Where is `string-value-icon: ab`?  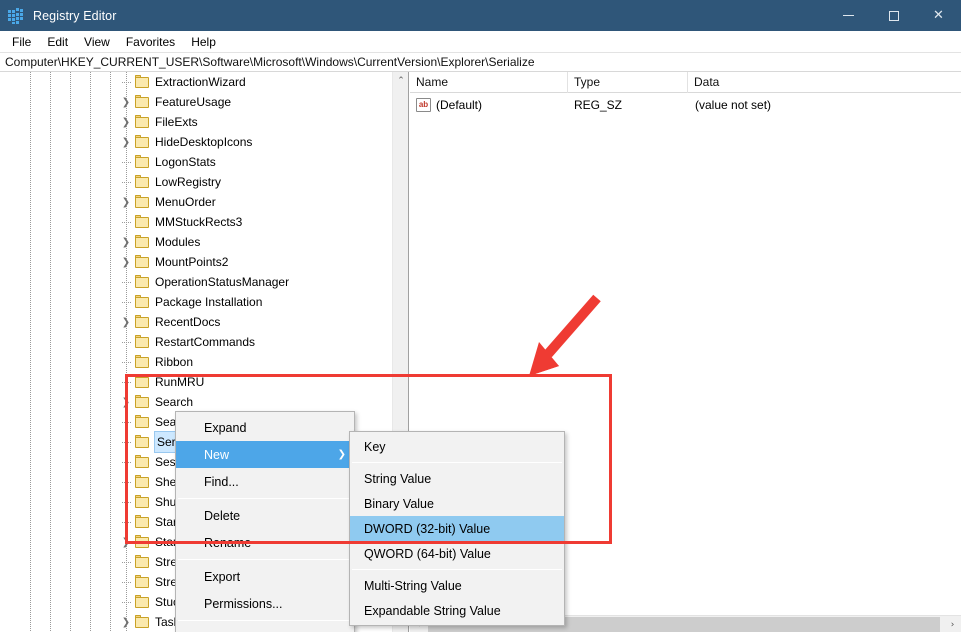
string-value-icon: ab is located at coordinates (423, 105).